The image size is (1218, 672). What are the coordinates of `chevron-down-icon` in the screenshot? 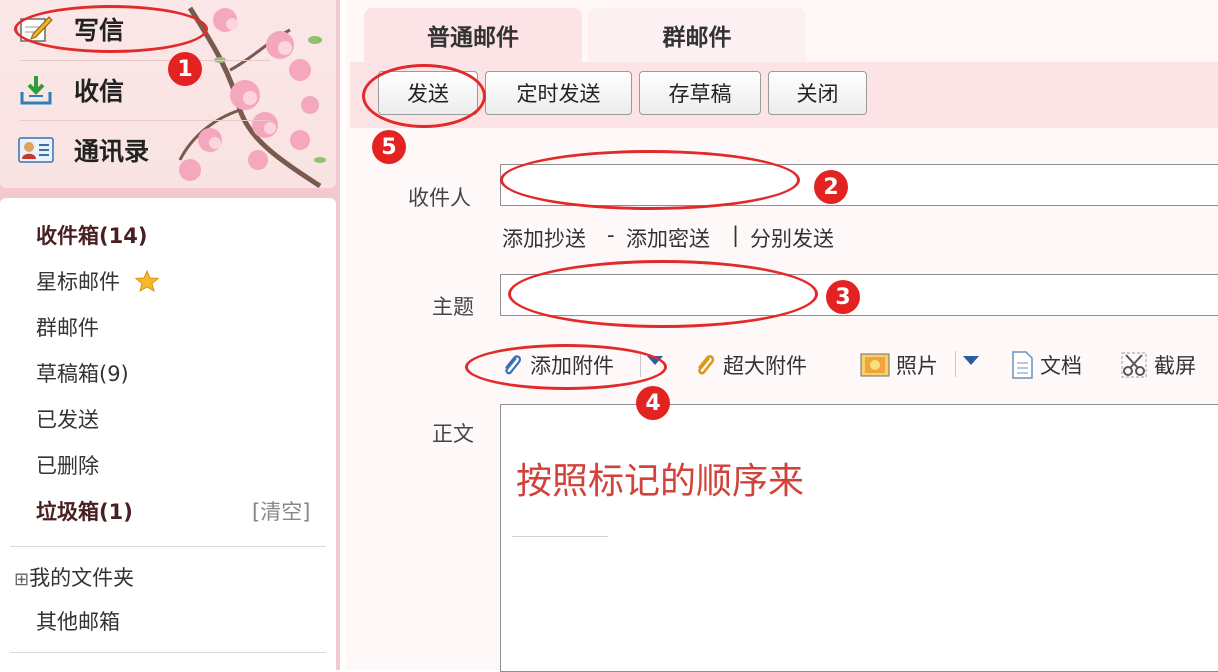 It's located at (971, 360).